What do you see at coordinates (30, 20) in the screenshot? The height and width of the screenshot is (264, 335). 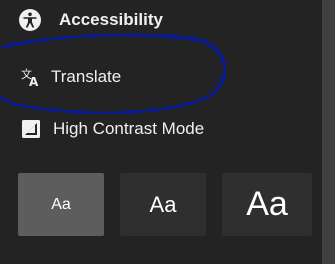 I see `accessibility-icon` at bounding box center [30, 20].